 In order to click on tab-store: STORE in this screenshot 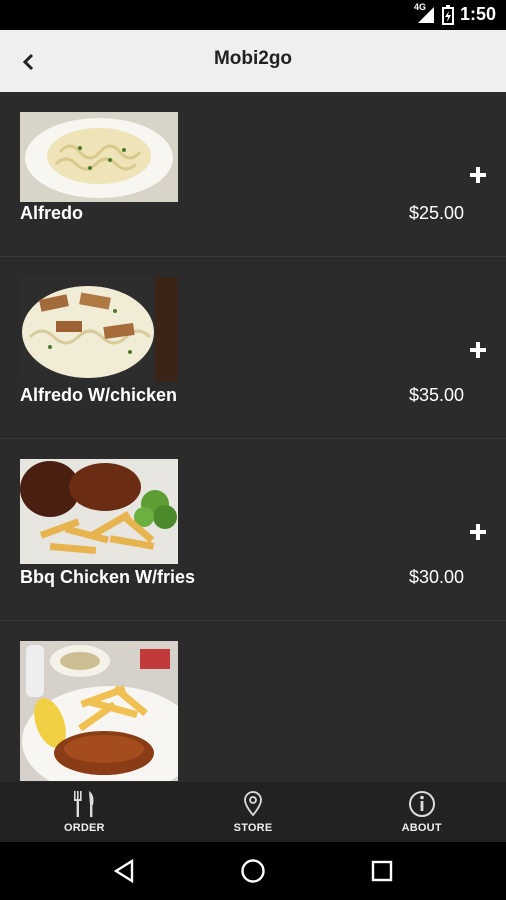, I will do `click(253, 812)`.